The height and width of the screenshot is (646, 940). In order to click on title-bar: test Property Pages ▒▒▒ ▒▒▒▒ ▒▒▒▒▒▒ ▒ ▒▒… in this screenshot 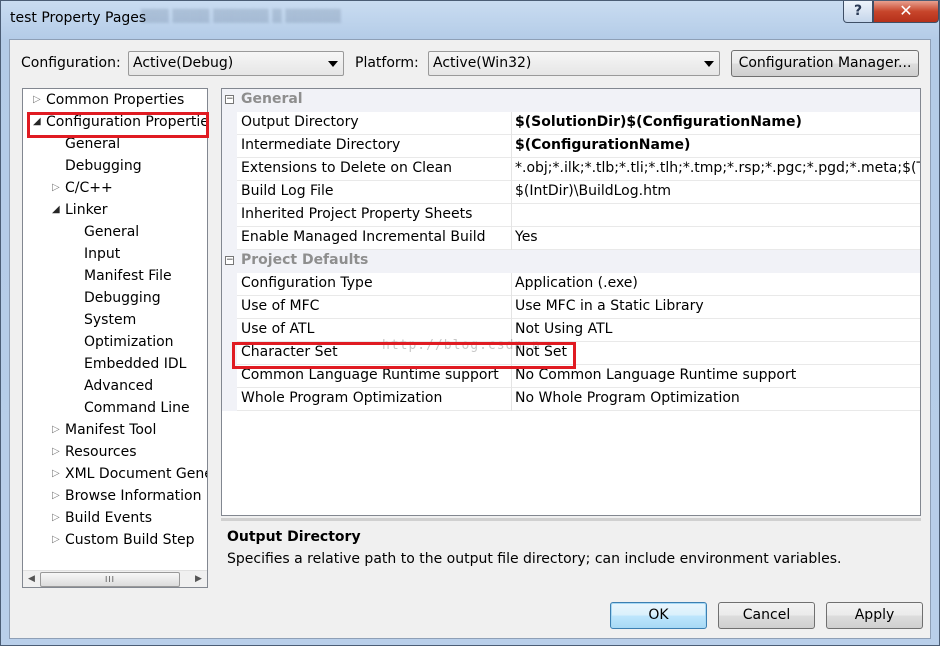, I will do `click(470, 18)`.